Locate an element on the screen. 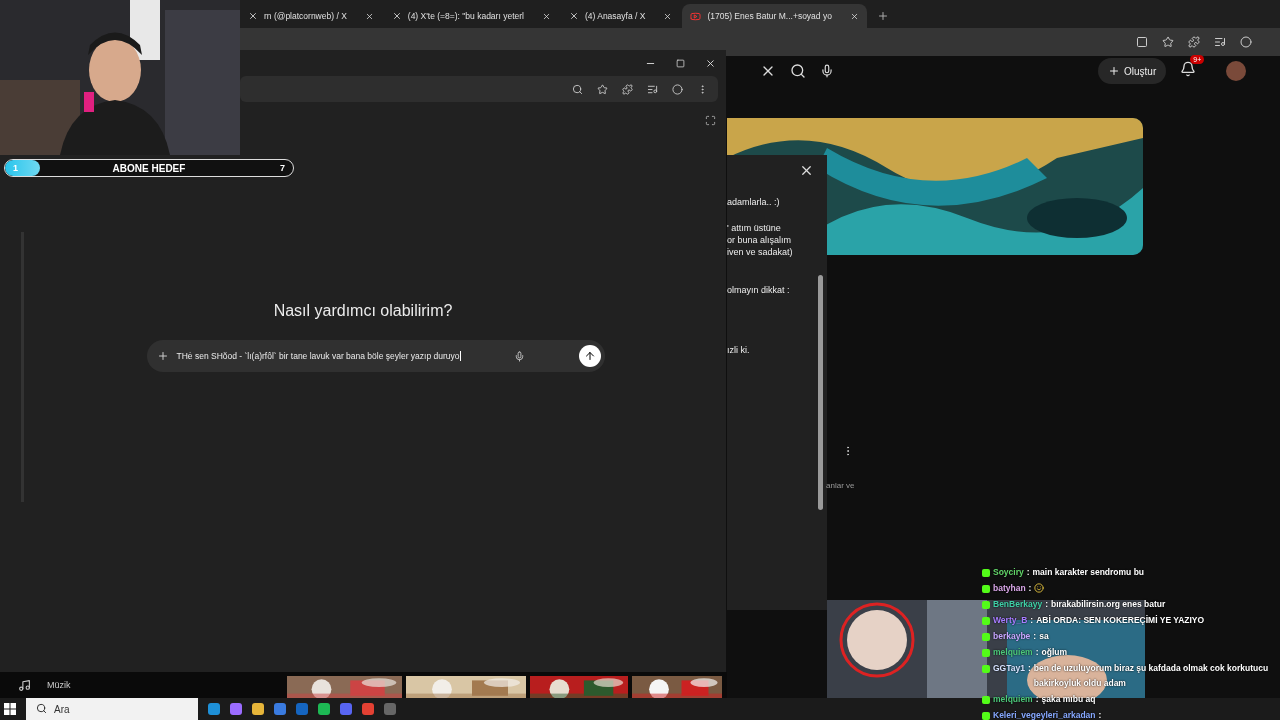 Image resolution: width=1280 pixels, height=720 pixels. browser-tab: (4) X'te (=8=): "bu kadarı yeterl is located at coordinates (471, 16).